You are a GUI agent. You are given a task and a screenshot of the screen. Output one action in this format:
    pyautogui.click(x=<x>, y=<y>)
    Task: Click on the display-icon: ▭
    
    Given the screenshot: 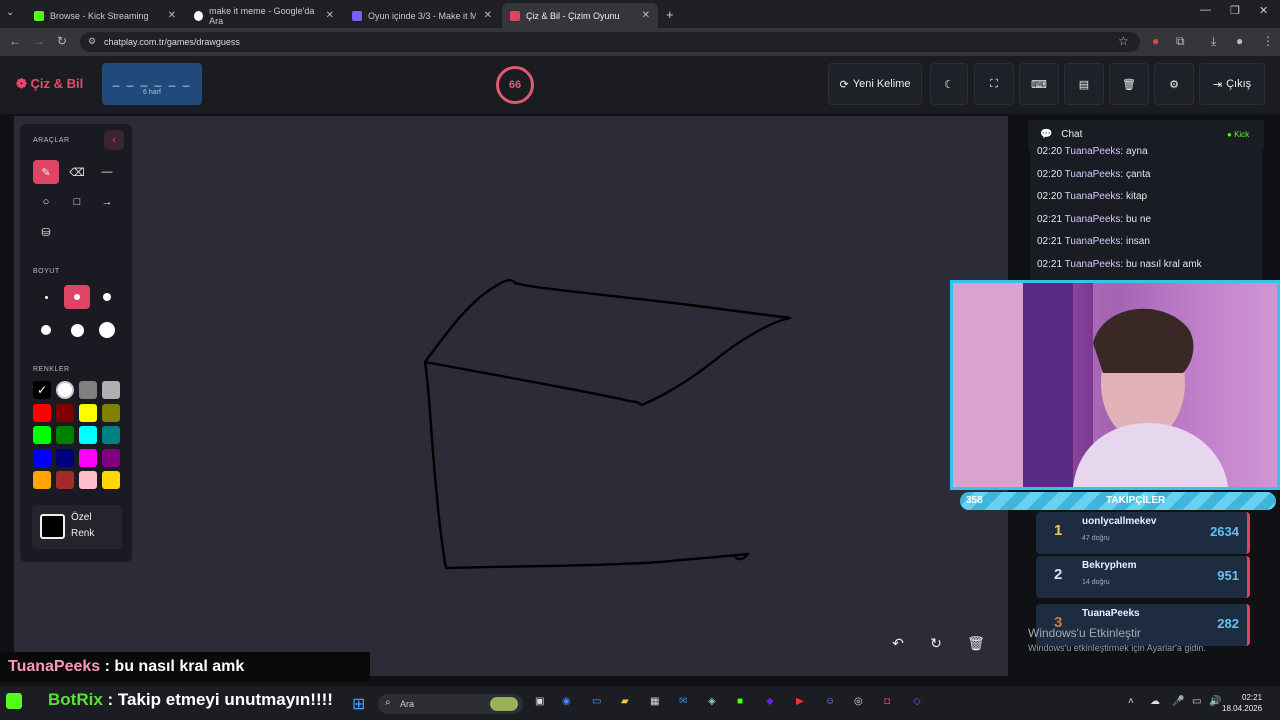 What is the action you would take?
    pyautogui.click(x=1196, y=701)
    